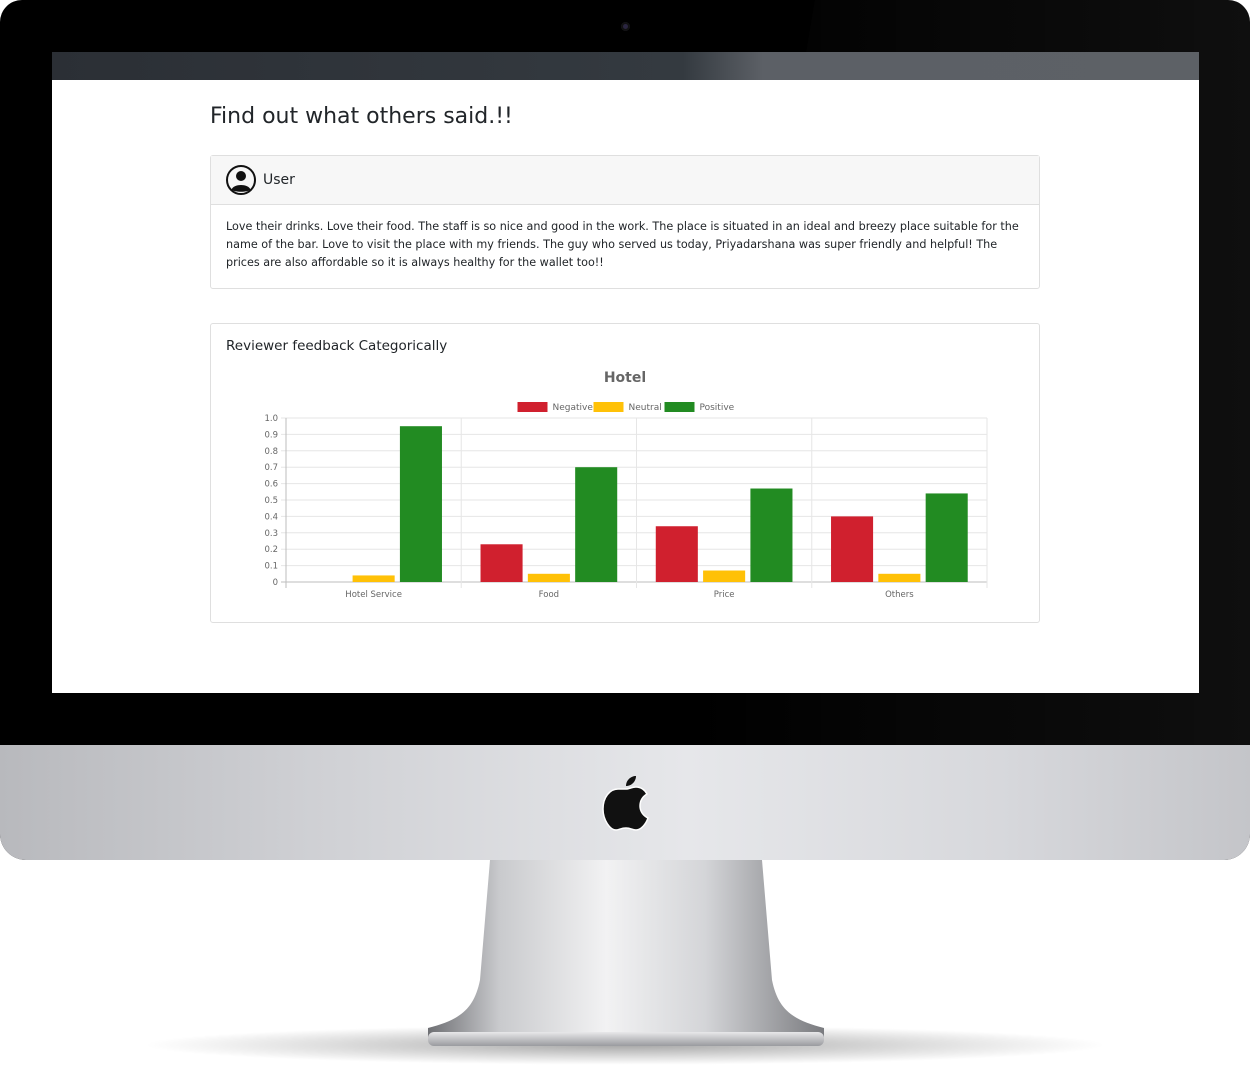 This screenshot has width=1250, height=1085. Describe the element at coordinates (608, 407) in the screenshot. I see `legend-swatch-neutral` at that location.